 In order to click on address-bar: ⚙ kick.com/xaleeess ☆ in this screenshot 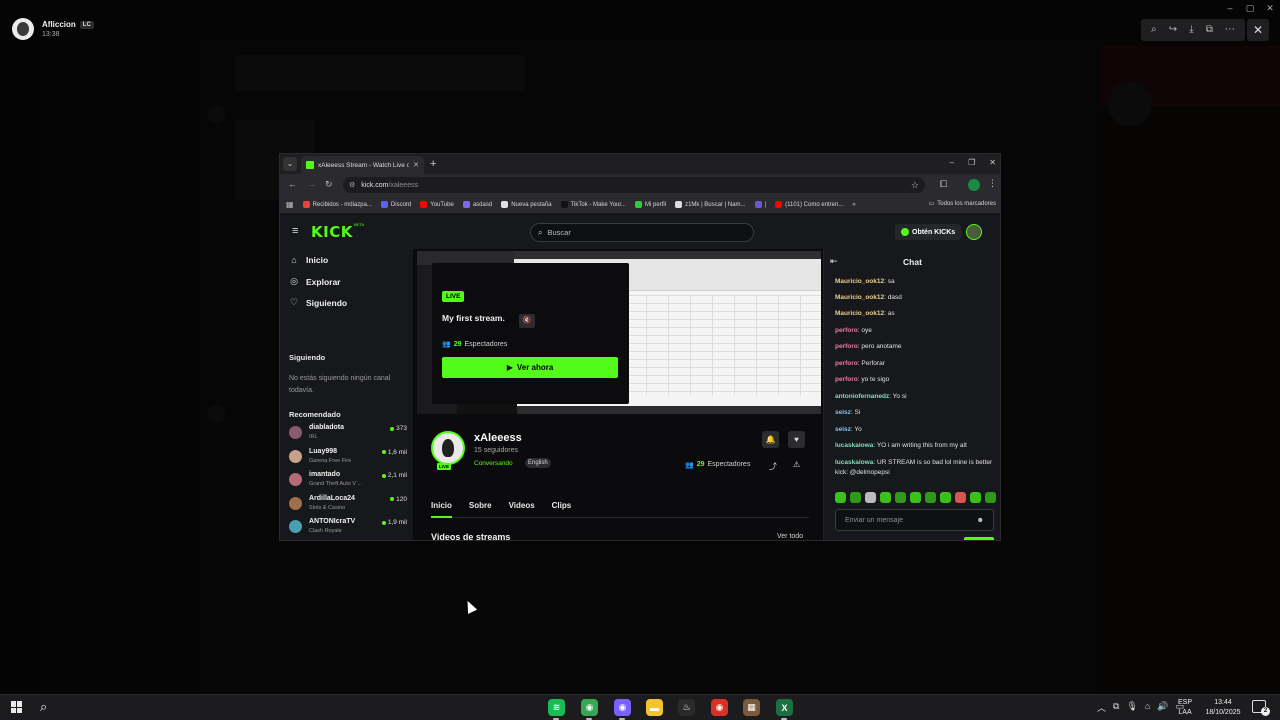, I will do `click(634, 185)`.